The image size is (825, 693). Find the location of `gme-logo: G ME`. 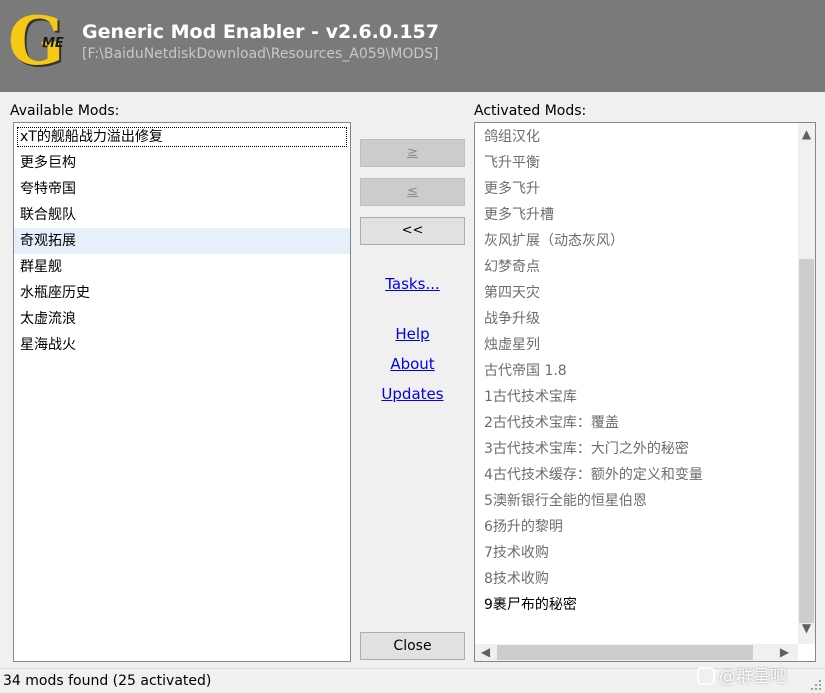

gme-logo: G ME is located at coordinates (39, 42).